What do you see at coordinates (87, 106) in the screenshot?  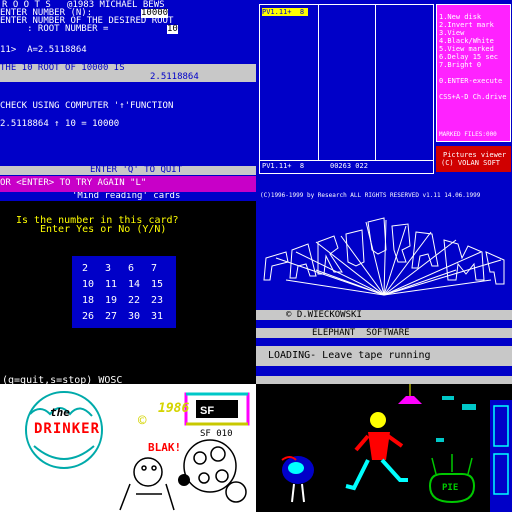 I see `check-line: CHECK USING COMPUTER '↑'FUNCTION` at bounding box center [87, 106].